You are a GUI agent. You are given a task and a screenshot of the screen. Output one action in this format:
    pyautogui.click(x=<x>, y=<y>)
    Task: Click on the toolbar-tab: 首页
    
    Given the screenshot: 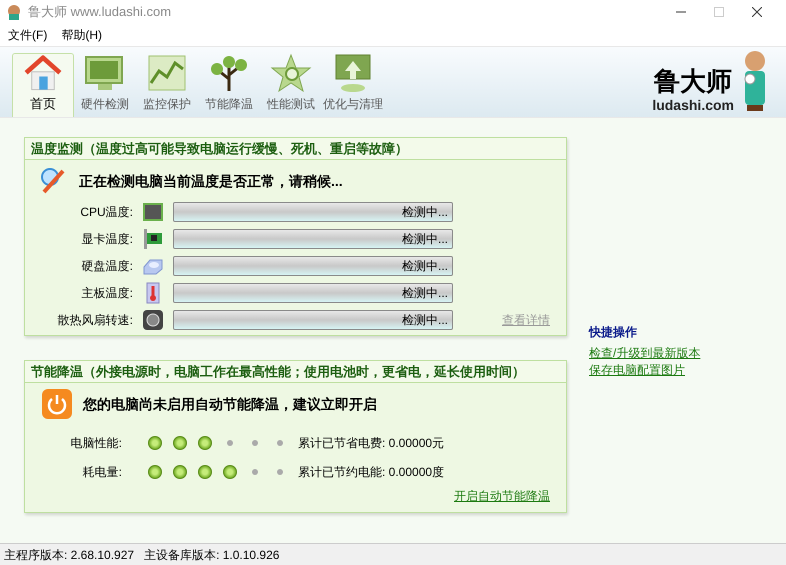 What is the action you would take?
    pyautogui.click(x=43, y=85)
    